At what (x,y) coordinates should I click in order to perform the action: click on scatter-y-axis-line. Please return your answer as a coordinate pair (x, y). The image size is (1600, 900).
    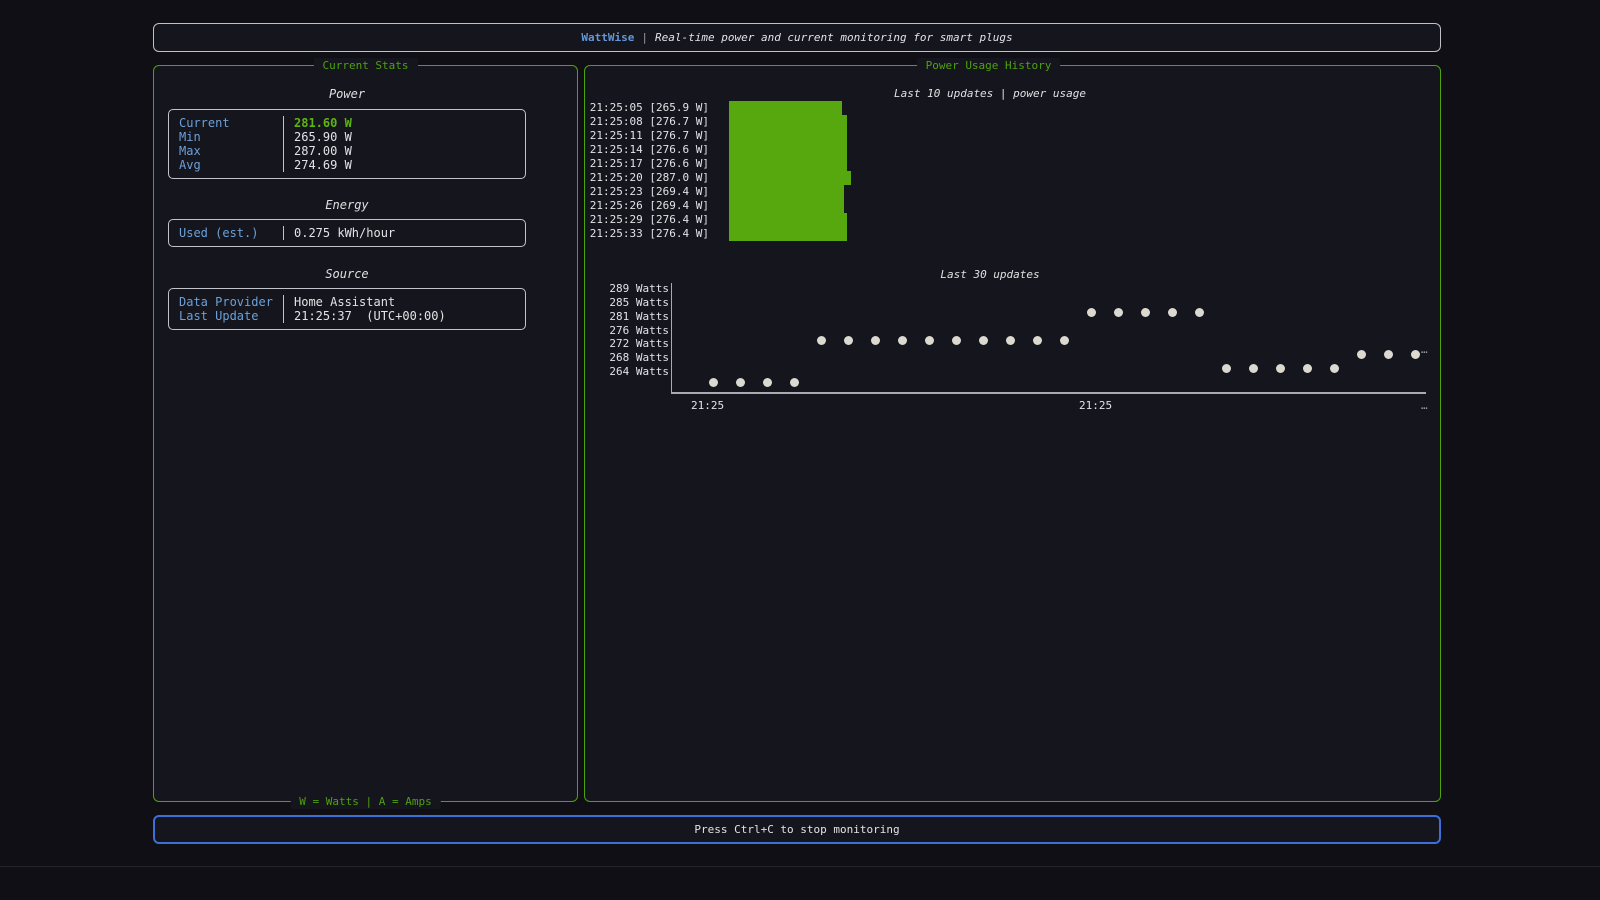
    Looking at the image, I should click on (671, 338).